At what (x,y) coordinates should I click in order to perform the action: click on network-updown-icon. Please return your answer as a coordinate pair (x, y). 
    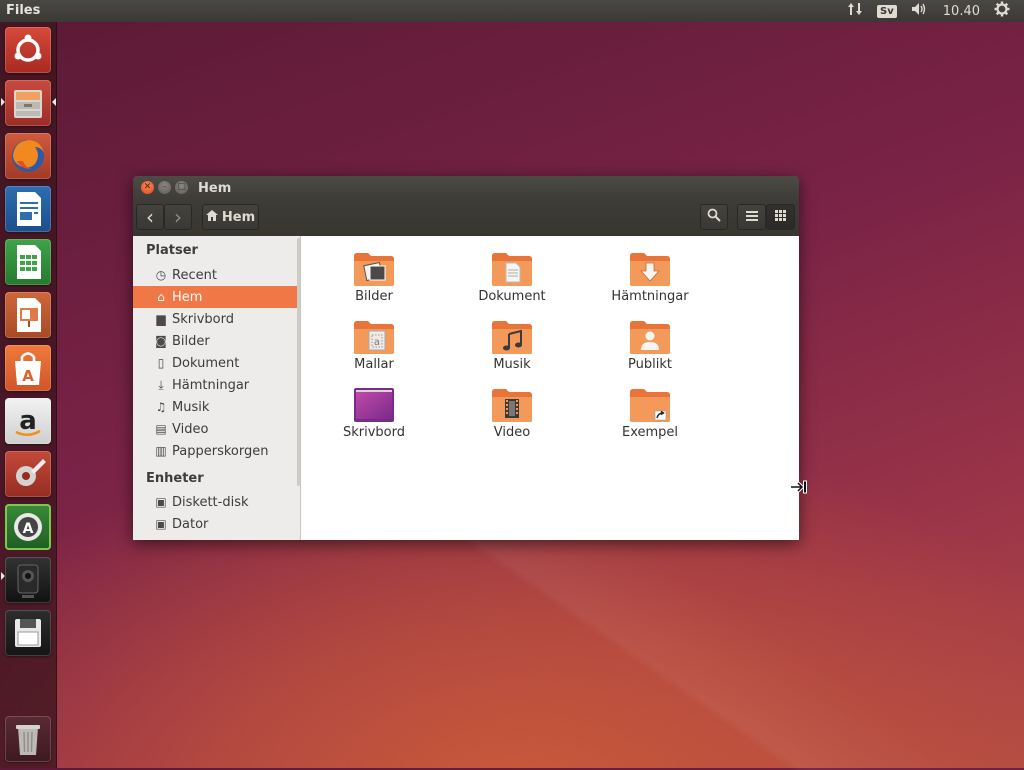
    Looking at the image, I should click on (855, 11).